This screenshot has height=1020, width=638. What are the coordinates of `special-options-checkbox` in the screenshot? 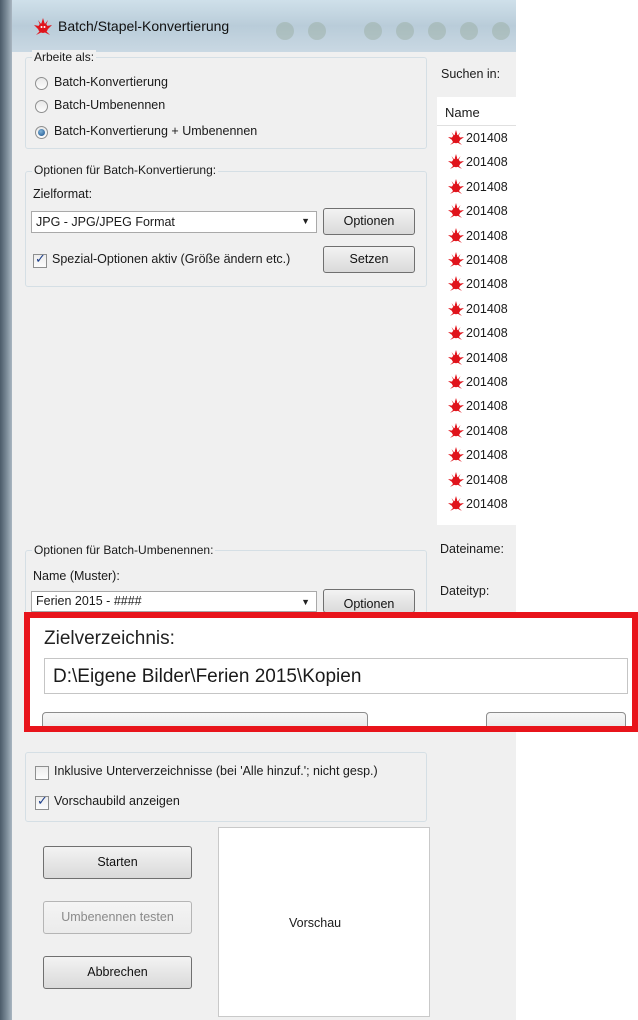 It's located at (40, 260).